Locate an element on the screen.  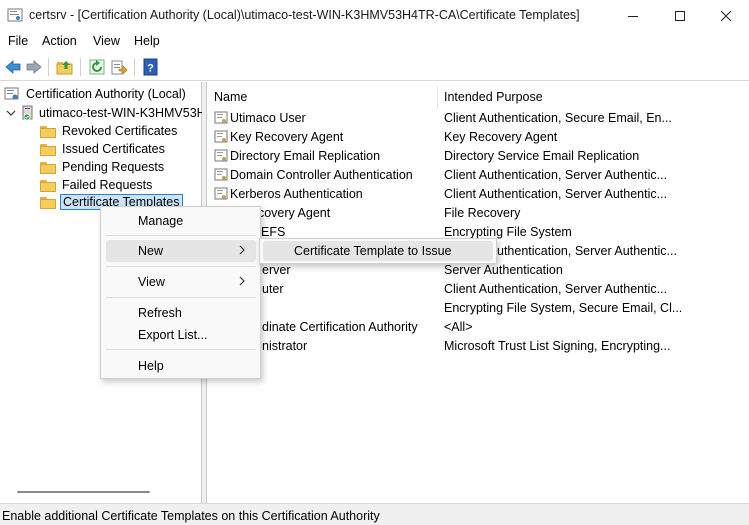
context-item-help: Help is located at coordinates (181, 366).